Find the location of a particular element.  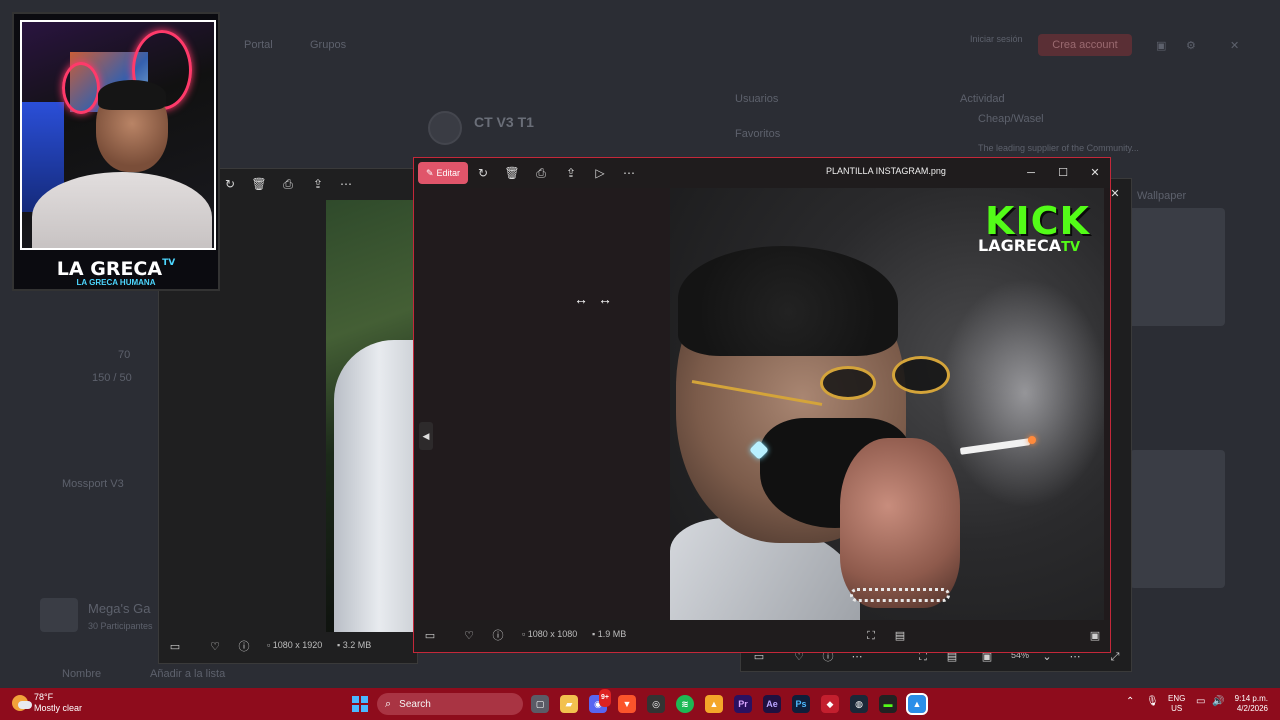

file-explorer-icon: ▰ is located at coordinates (569, 704).